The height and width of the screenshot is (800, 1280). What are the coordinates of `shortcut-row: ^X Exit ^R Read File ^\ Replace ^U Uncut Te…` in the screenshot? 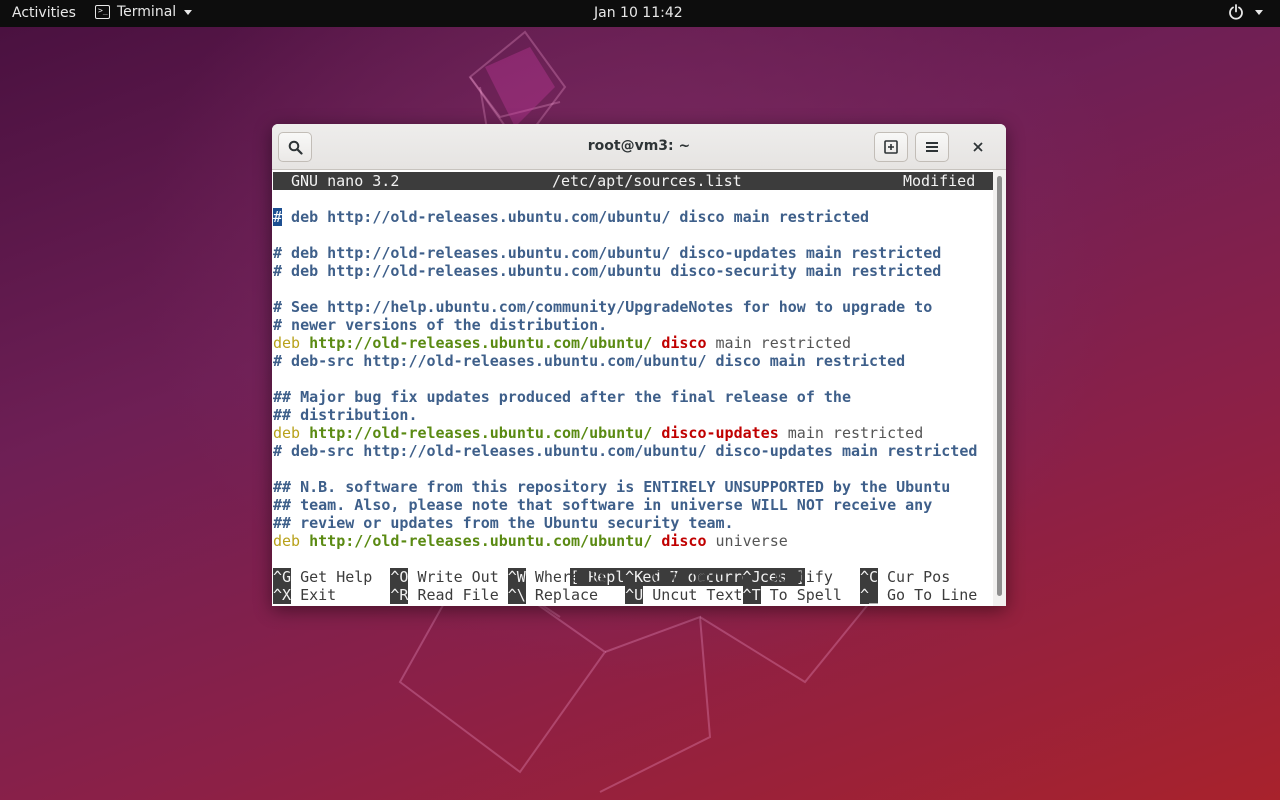 It's located at (633, 595).